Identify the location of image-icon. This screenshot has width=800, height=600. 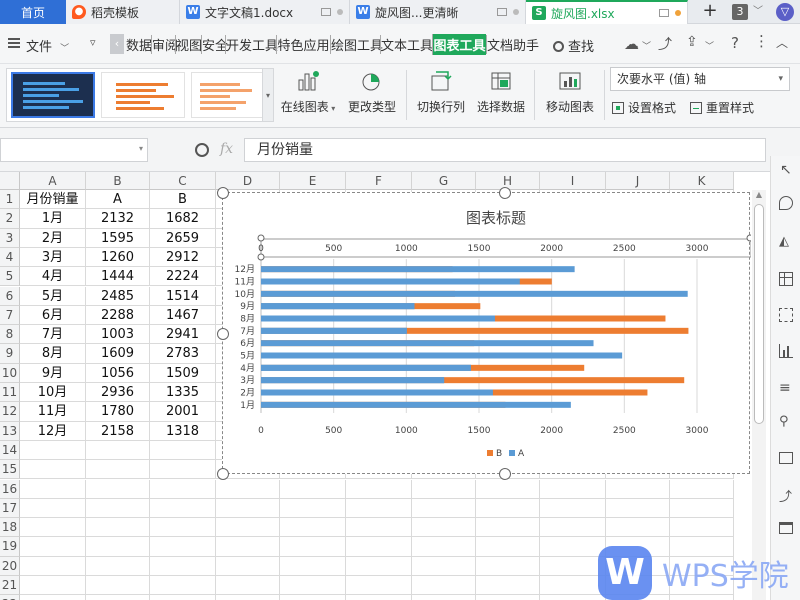
(786, 458).